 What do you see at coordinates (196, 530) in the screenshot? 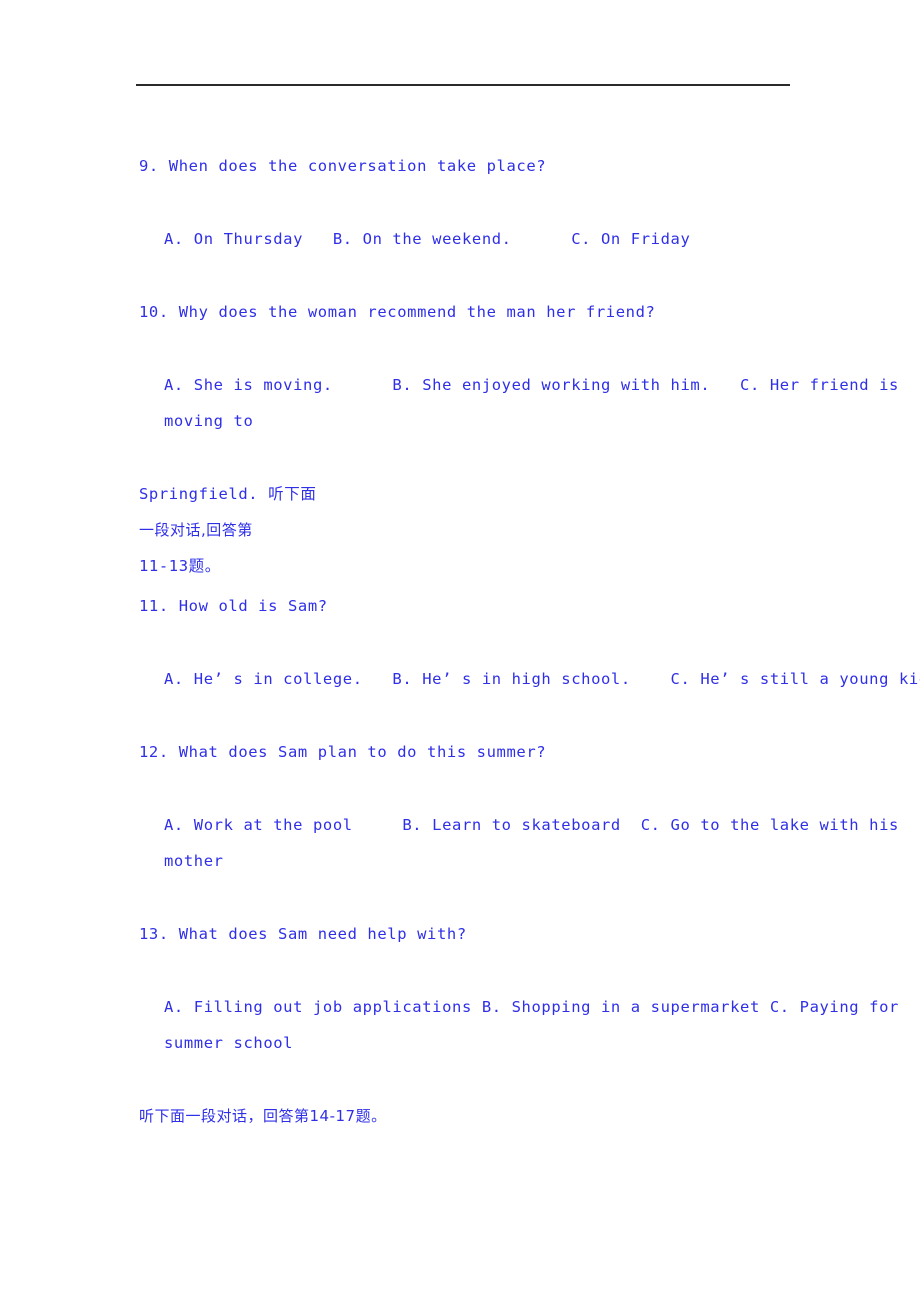
I see `note-springfield-line-2: 一段对话,回答第` at bounding box center [196, 530].